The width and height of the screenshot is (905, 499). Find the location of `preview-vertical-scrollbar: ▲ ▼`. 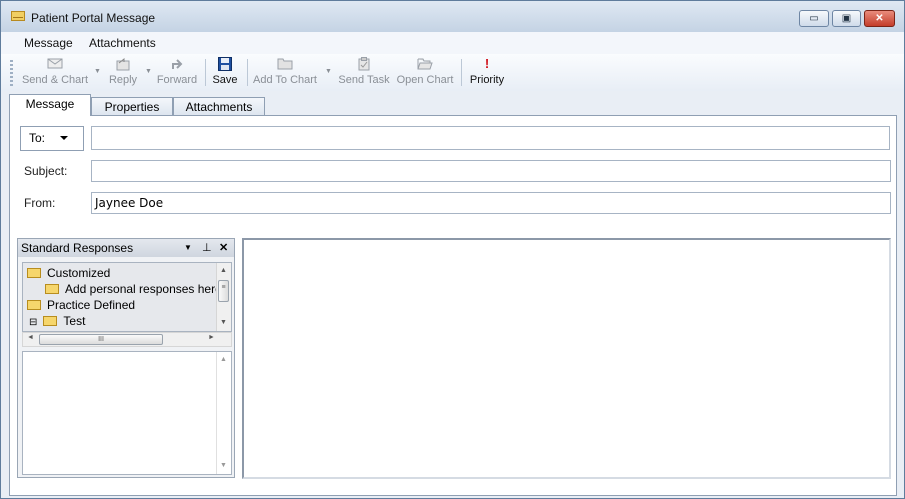

preview-vertical-scrollbar: ▲ ▼ is located at coordinates (223, 413).